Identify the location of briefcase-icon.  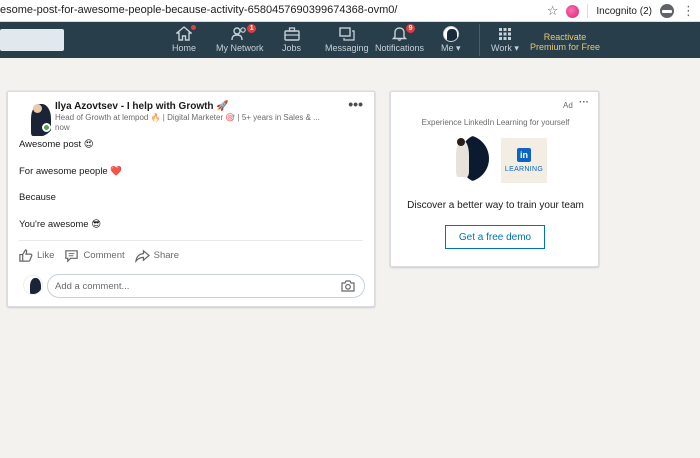
(291, 33).